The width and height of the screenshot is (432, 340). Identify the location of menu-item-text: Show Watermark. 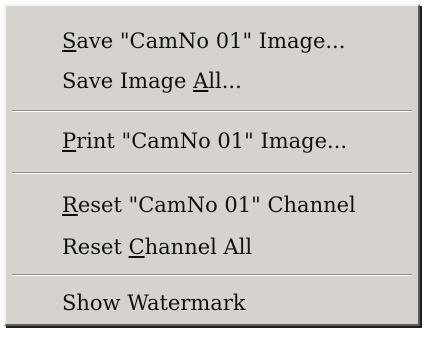
(154, 303).